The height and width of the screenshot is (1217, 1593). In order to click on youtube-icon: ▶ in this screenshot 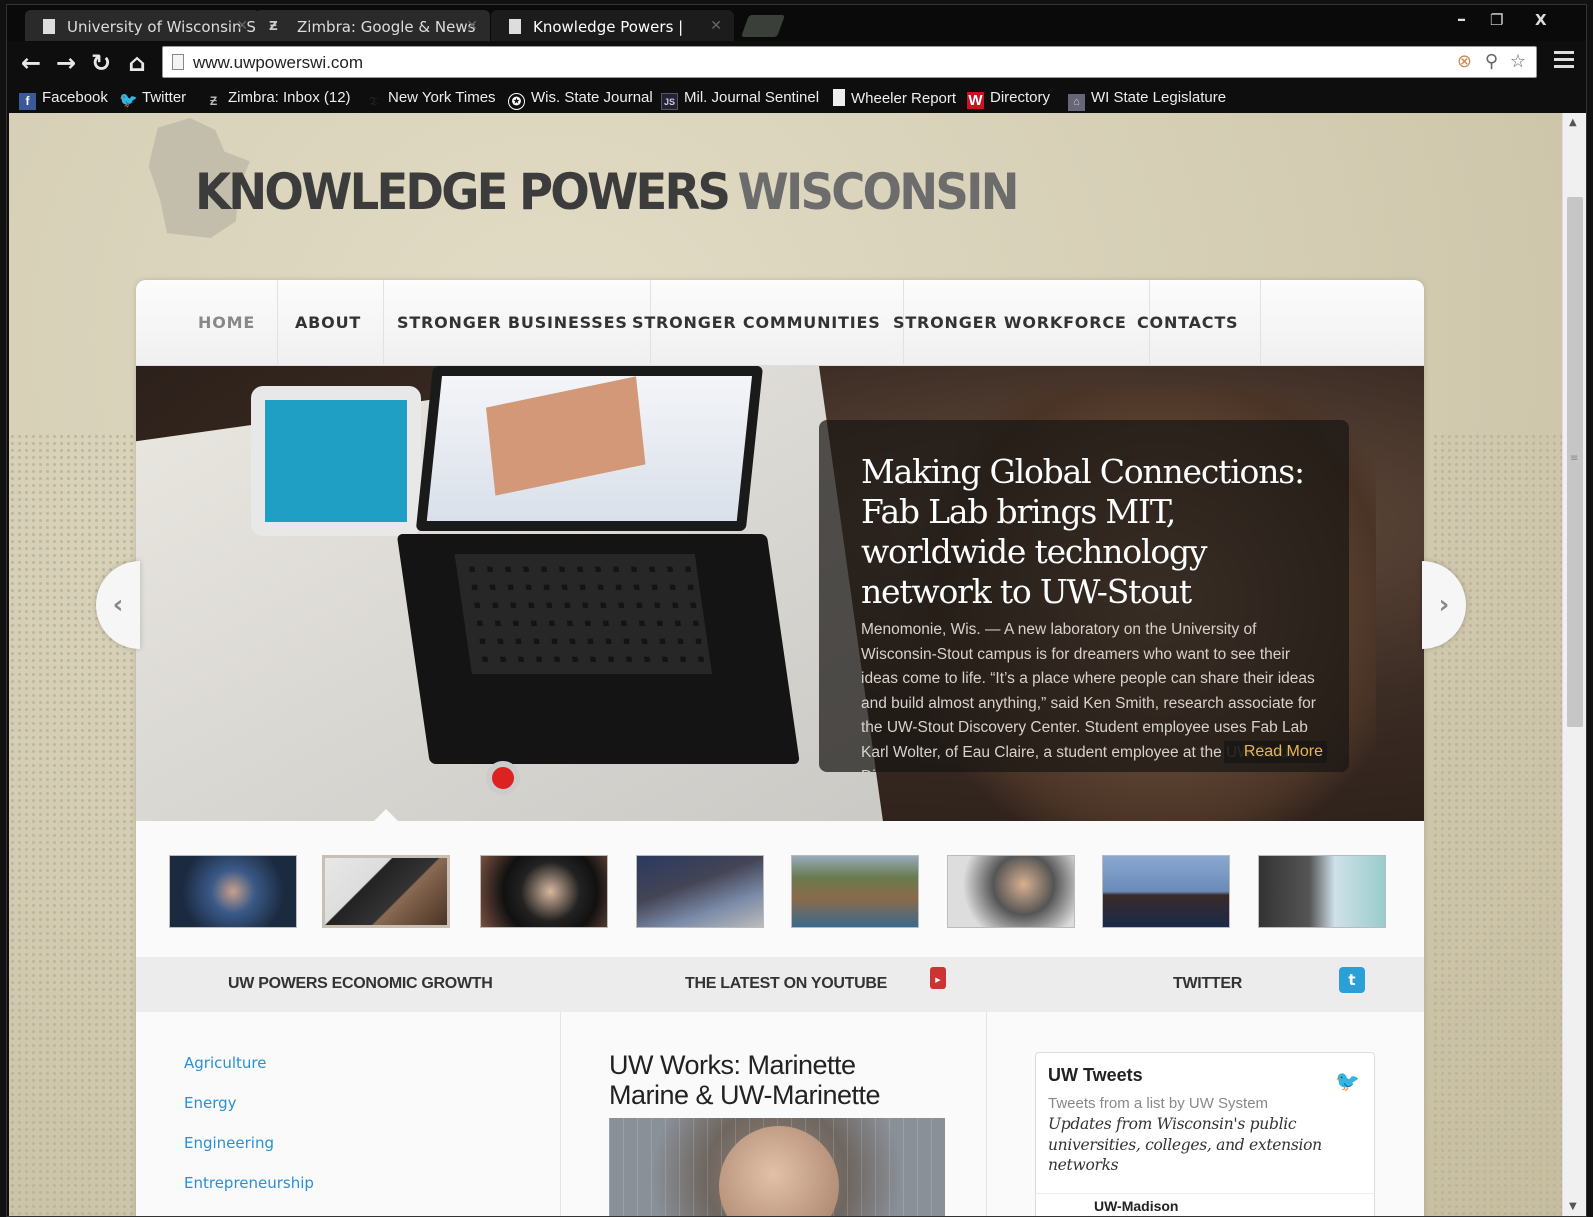, I will do `click(938, 978)`.